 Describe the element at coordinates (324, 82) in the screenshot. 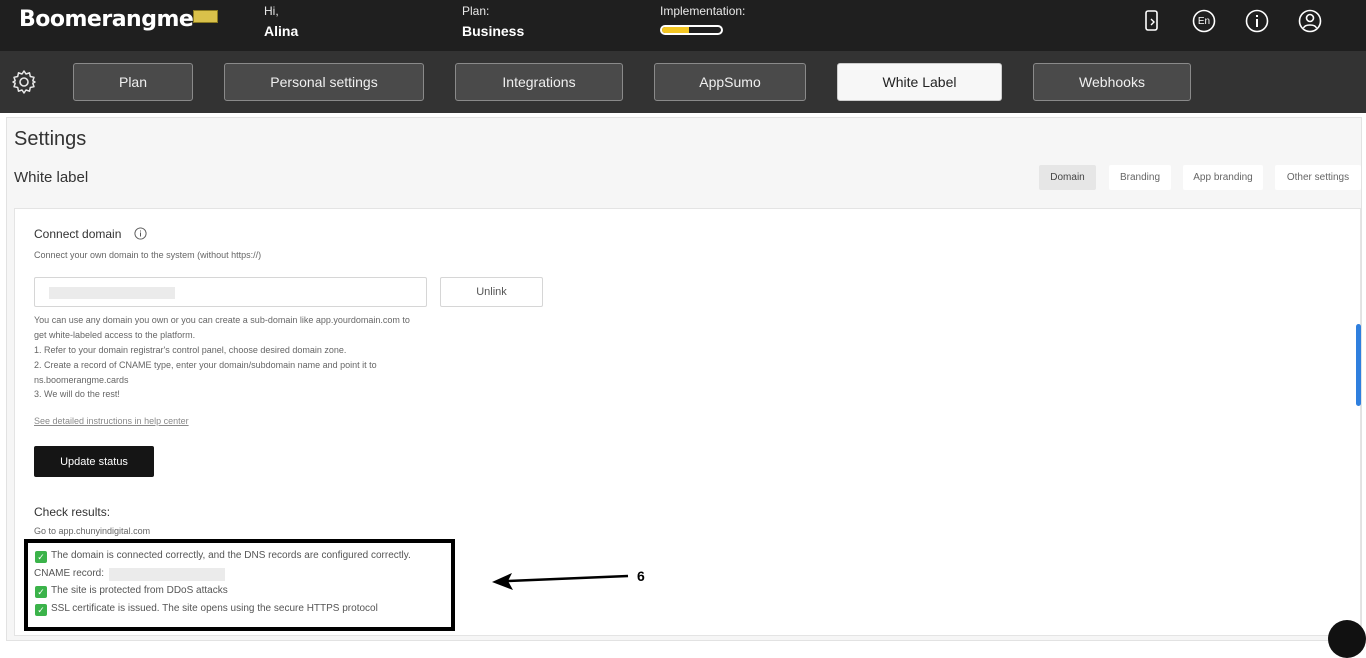

I see `tab-personal-settings: Personal settings` at that location.